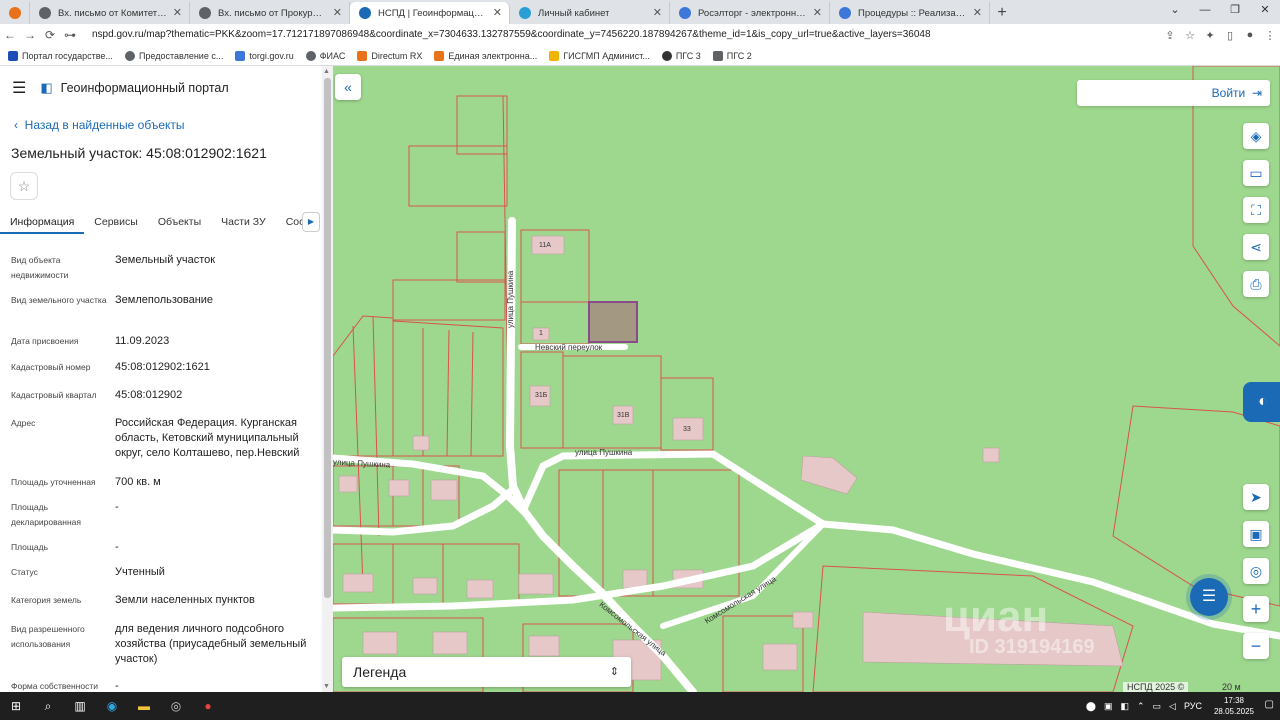 The width and height of the screenshot is (1280, 720). Describe the element at coordinates (1256, 210) in the screenshot. I see `select-area-button: ⛶` at that location.